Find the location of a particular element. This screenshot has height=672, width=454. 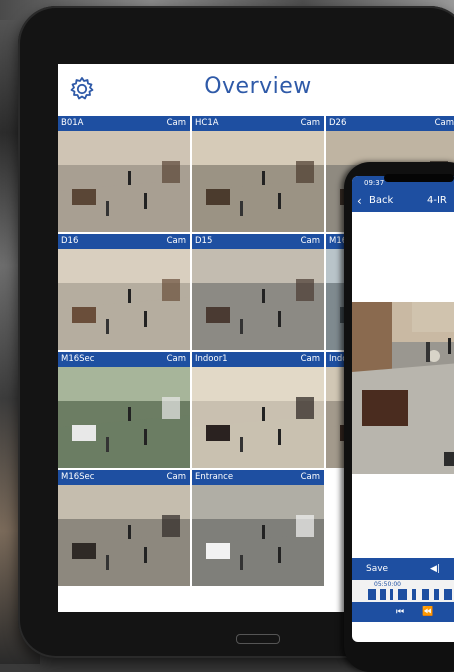

camera-tile: D15 Cam is located at coordinates (258, 292).